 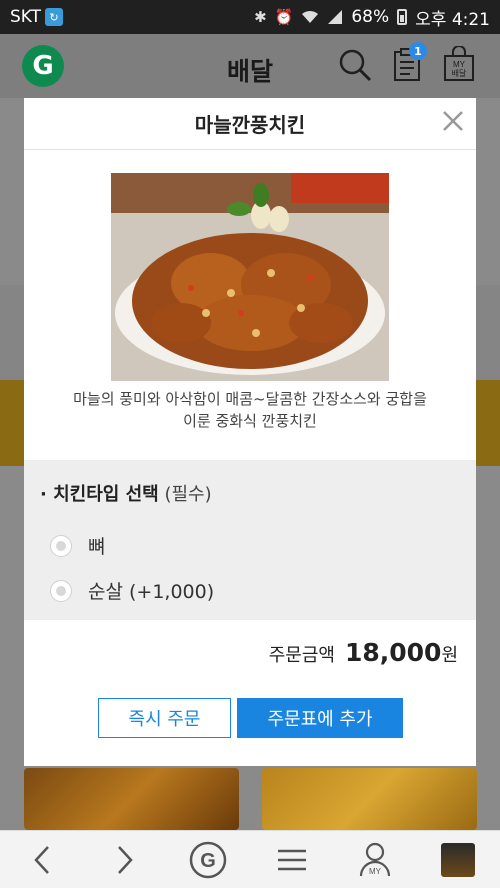 I want to click on chicken-photo-image, so click(x=250, y=277).